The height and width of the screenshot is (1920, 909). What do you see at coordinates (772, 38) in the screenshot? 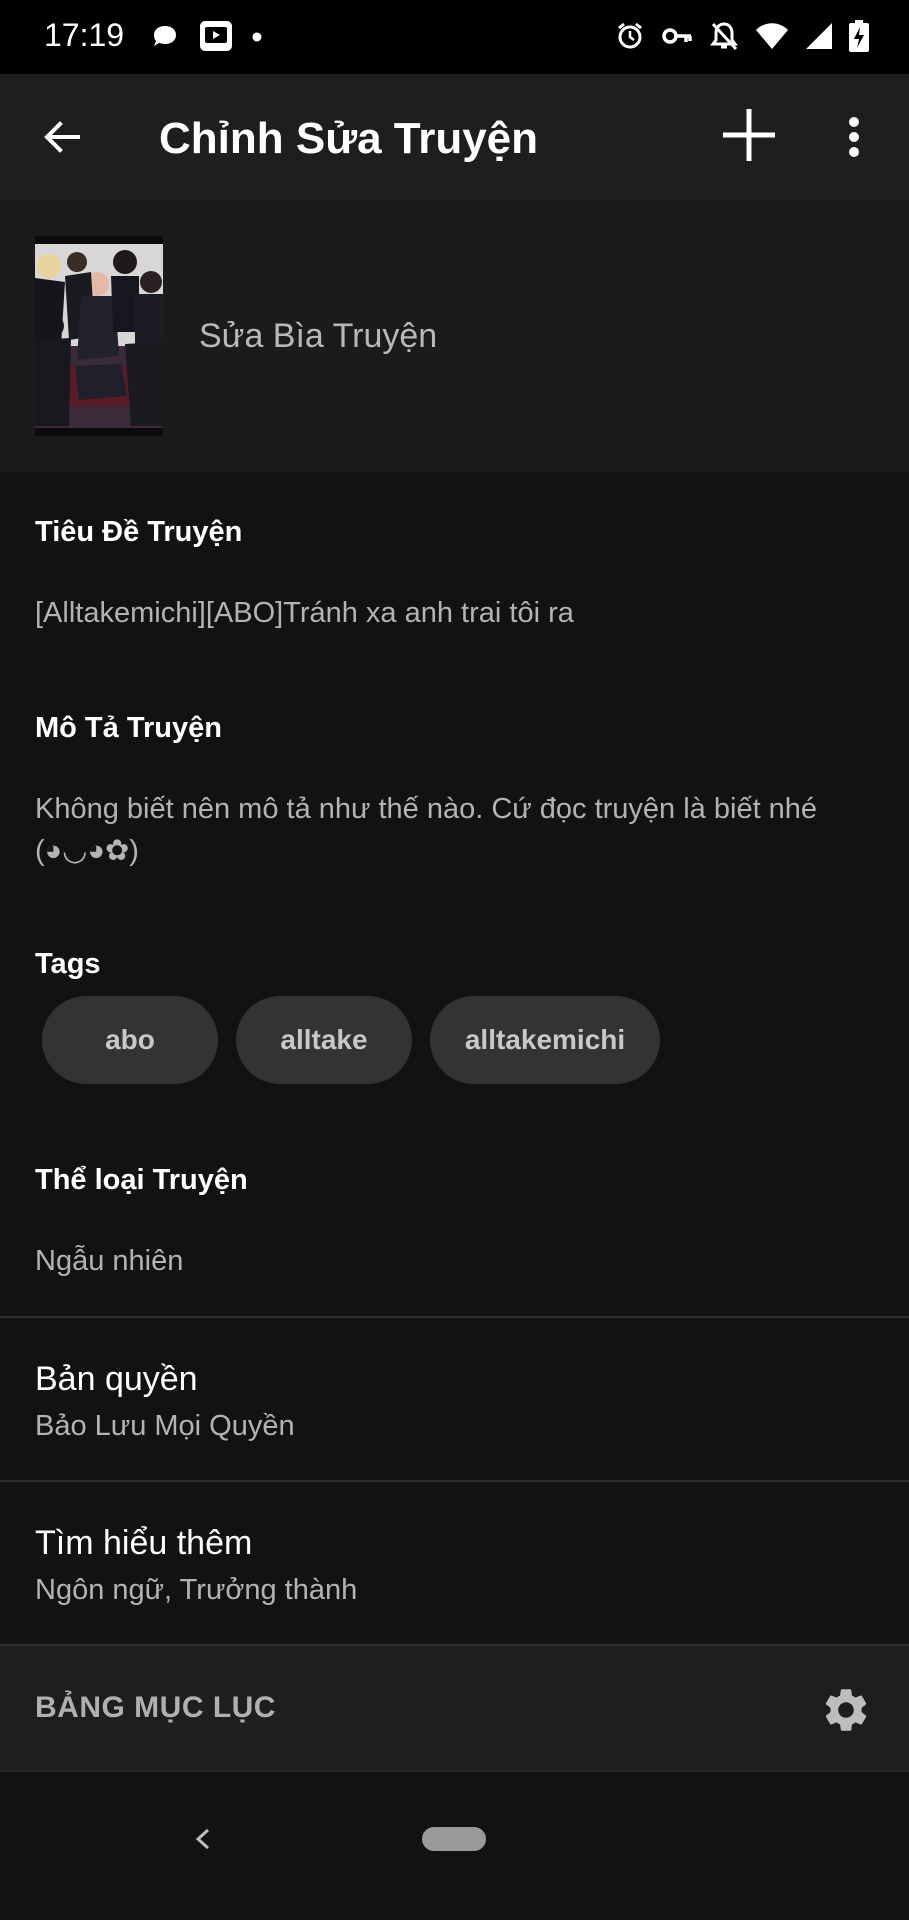
I see `wifi-icon` at bounding box center [772, 38].